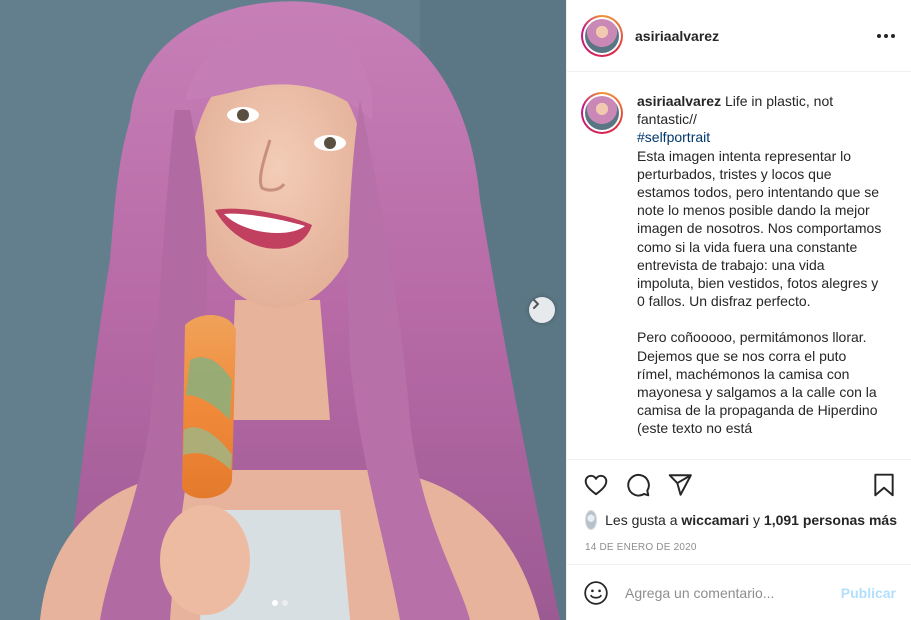 The image size is (911, 620). I want to click on carousel-dot, so click(285, 603).